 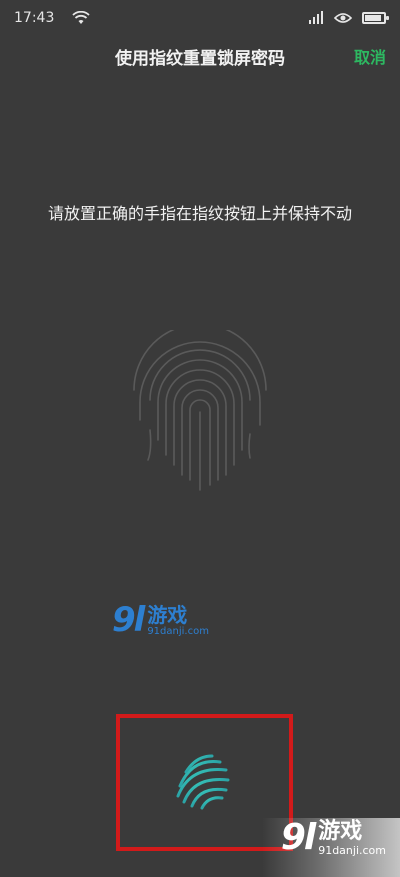 I want to click on instruction-text: 请放置正确的手指在指纹按钮上并保持不动, so click(x=199, y=213).